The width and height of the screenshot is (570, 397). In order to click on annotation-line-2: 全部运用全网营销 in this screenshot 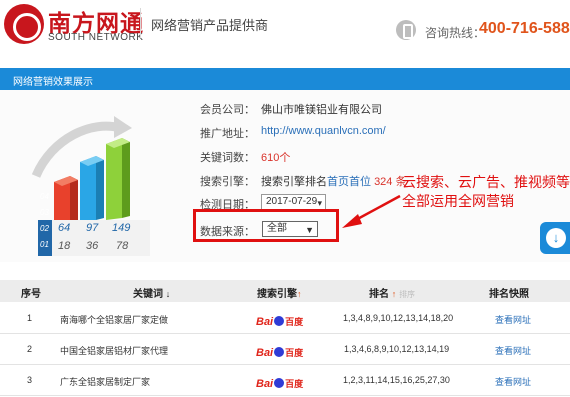, I will do `click(458, 201)`.